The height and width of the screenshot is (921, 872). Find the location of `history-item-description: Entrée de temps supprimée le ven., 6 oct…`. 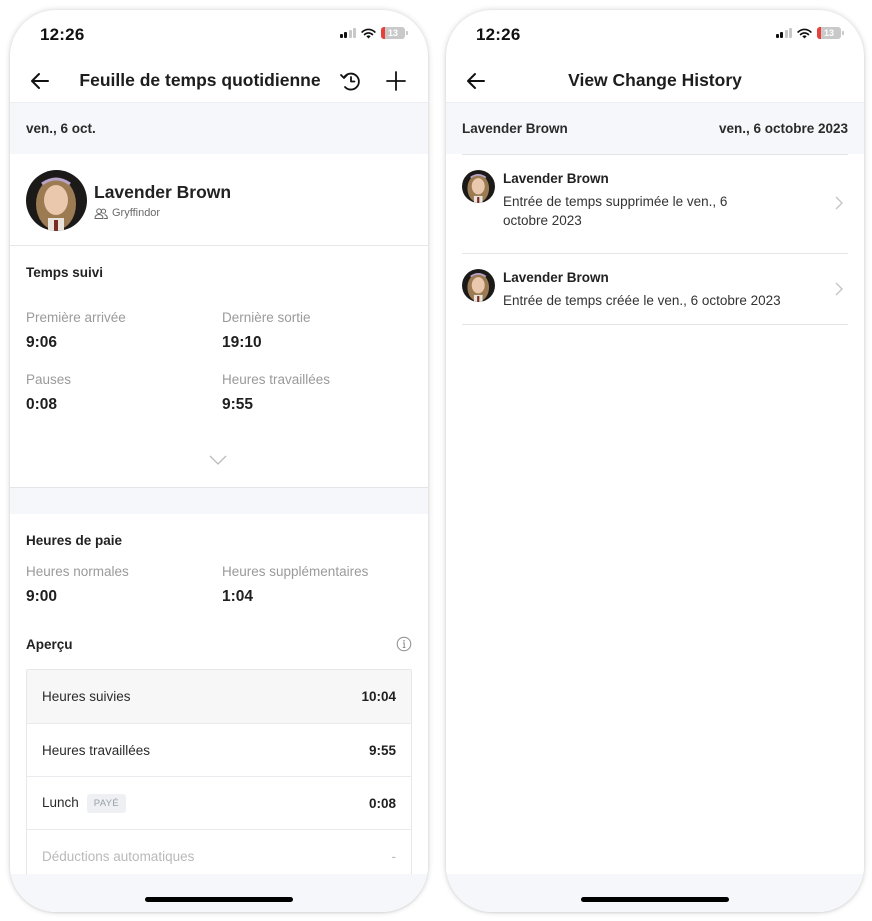

history-item-description: Entrée de temps supprimée le ven., 6 oct… is located at coordinates (615, 211).